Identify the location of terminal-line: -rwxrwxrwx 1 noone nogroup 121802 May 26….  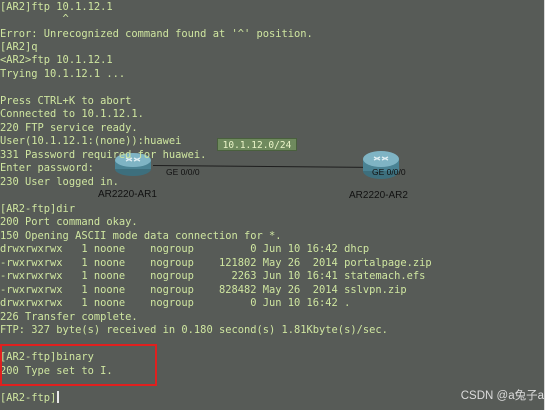
(216, 263).